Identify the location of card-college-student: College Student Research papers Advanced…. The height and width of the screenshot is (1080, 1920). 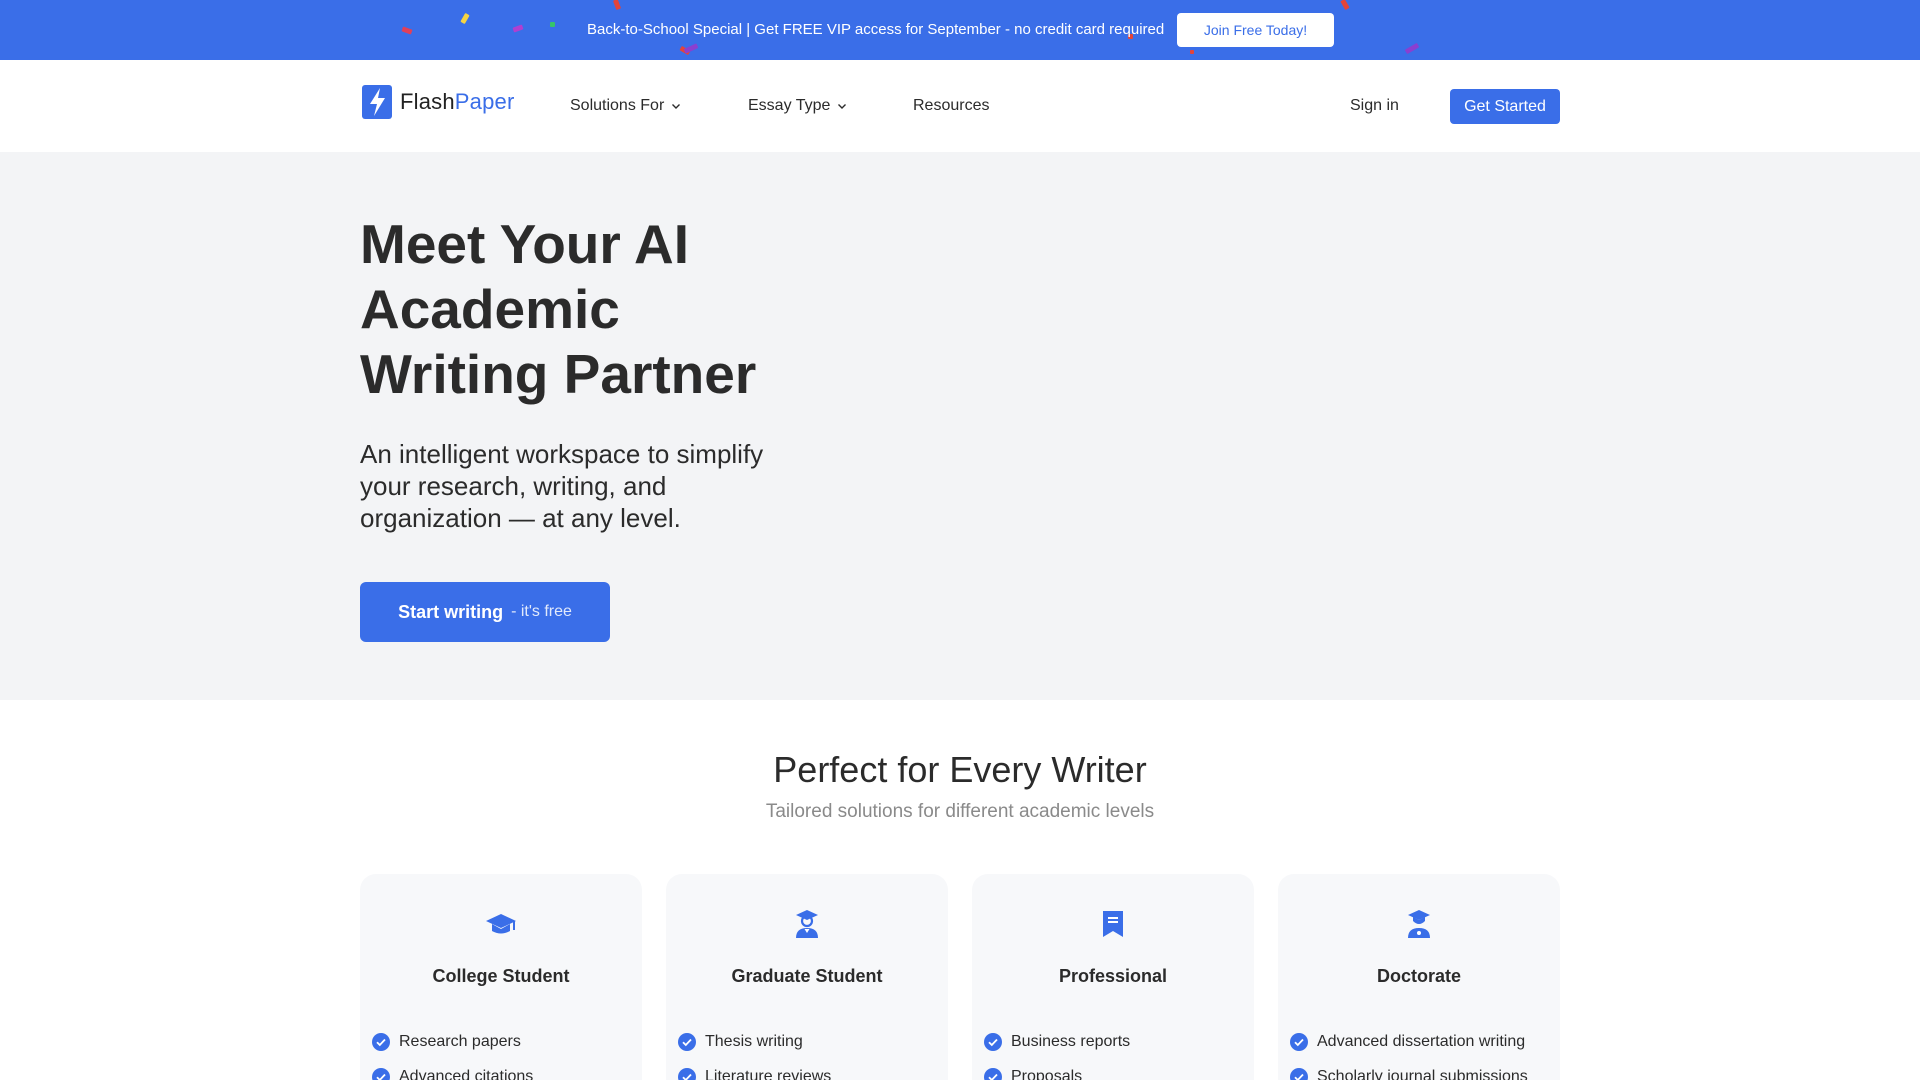
(501, 977).